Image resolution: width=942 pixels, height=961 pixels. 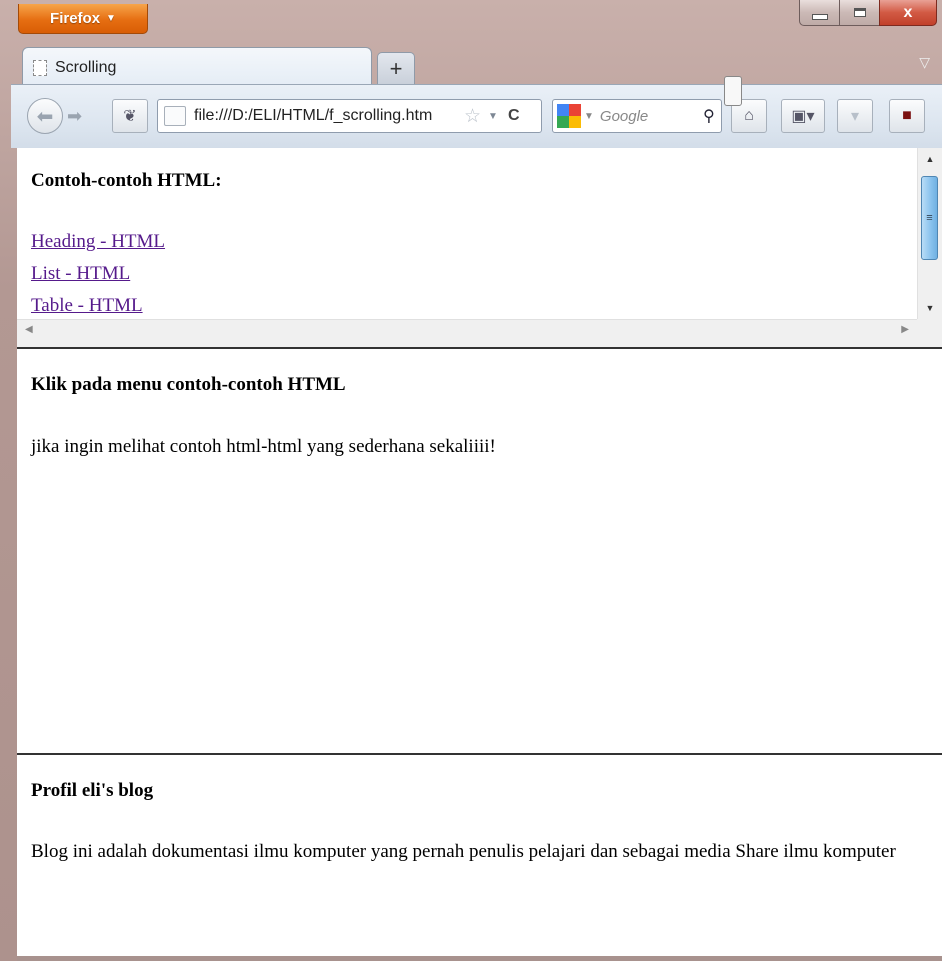 I want to click on scroll-down-icon: ▼, so click(x=930, y=308).